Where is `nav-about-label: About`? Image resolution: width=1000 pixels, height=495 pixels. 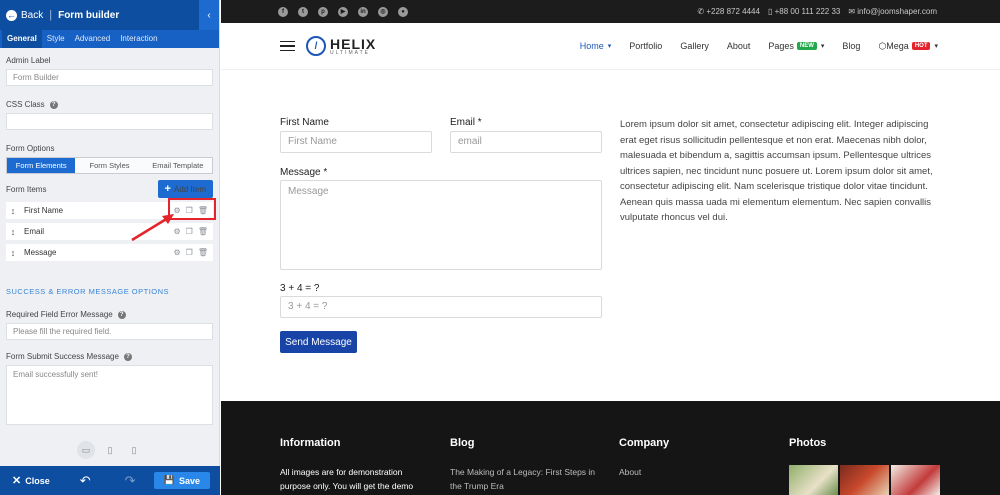 nav-about-label: About is located at coordinates (738, 46).